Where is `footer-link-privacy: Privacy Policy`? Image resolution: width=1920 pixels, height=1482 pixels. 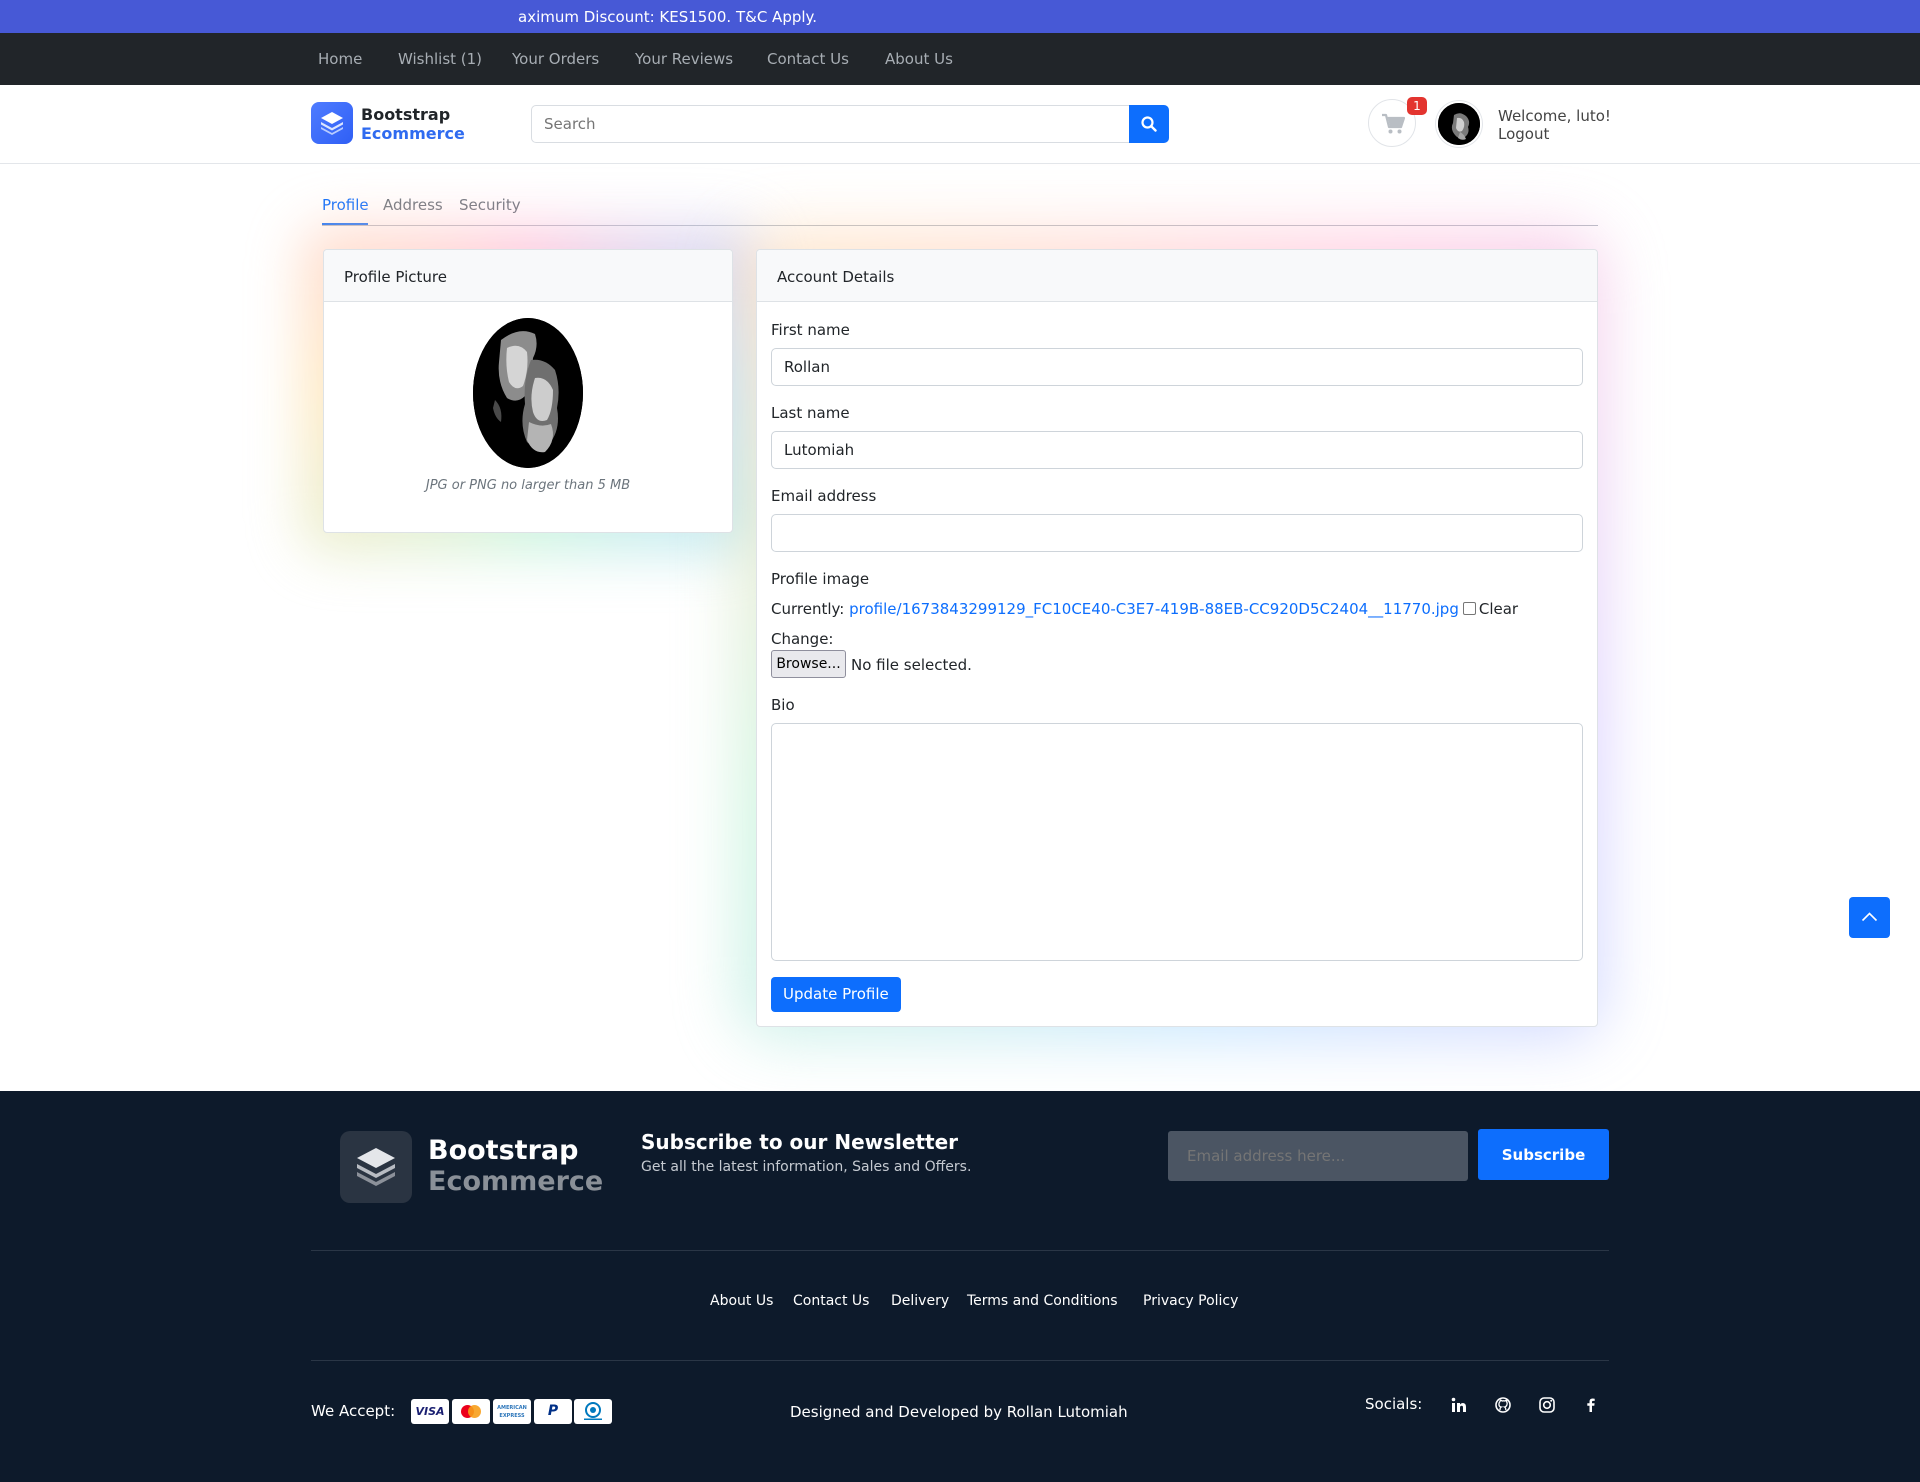 footer-link-privacy: Privacy Policy is located at coordinates (1190, 1301).